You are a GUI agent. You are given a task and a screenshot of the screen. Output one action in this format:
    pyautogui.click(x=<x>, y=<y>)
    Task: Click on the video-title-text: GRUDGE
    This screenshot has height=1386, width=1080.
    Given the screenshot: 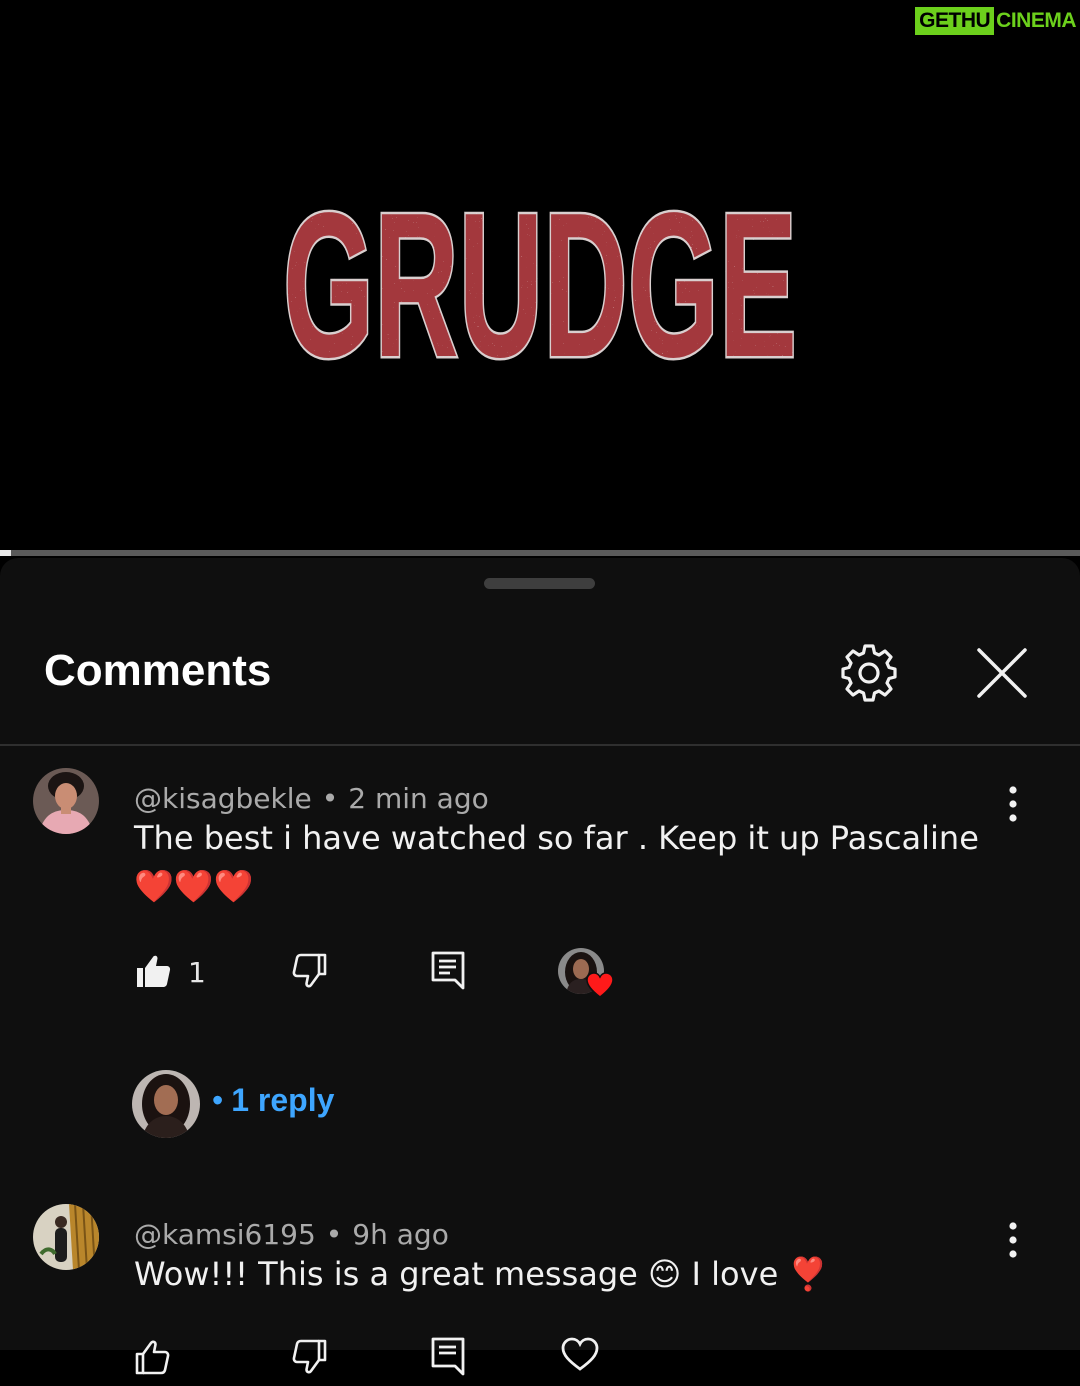 What is the action you would take?
    pyautogui.click(x=540, y=268)
    